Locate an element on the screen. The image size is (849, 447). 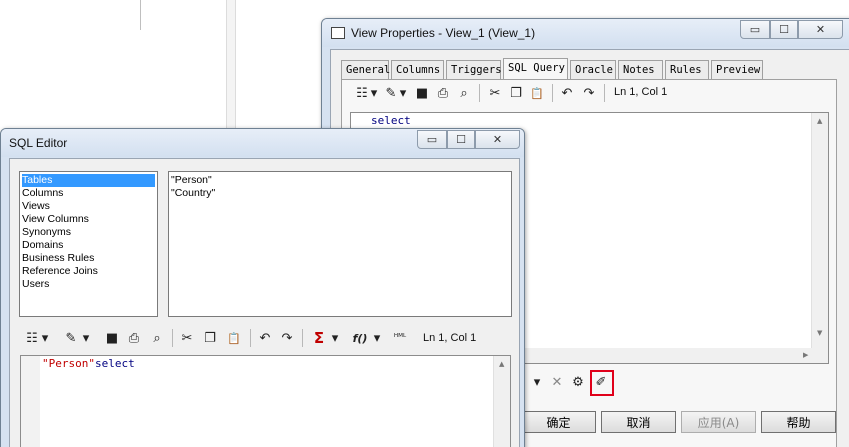
tab-general: General is located at coordinates (365, 69).